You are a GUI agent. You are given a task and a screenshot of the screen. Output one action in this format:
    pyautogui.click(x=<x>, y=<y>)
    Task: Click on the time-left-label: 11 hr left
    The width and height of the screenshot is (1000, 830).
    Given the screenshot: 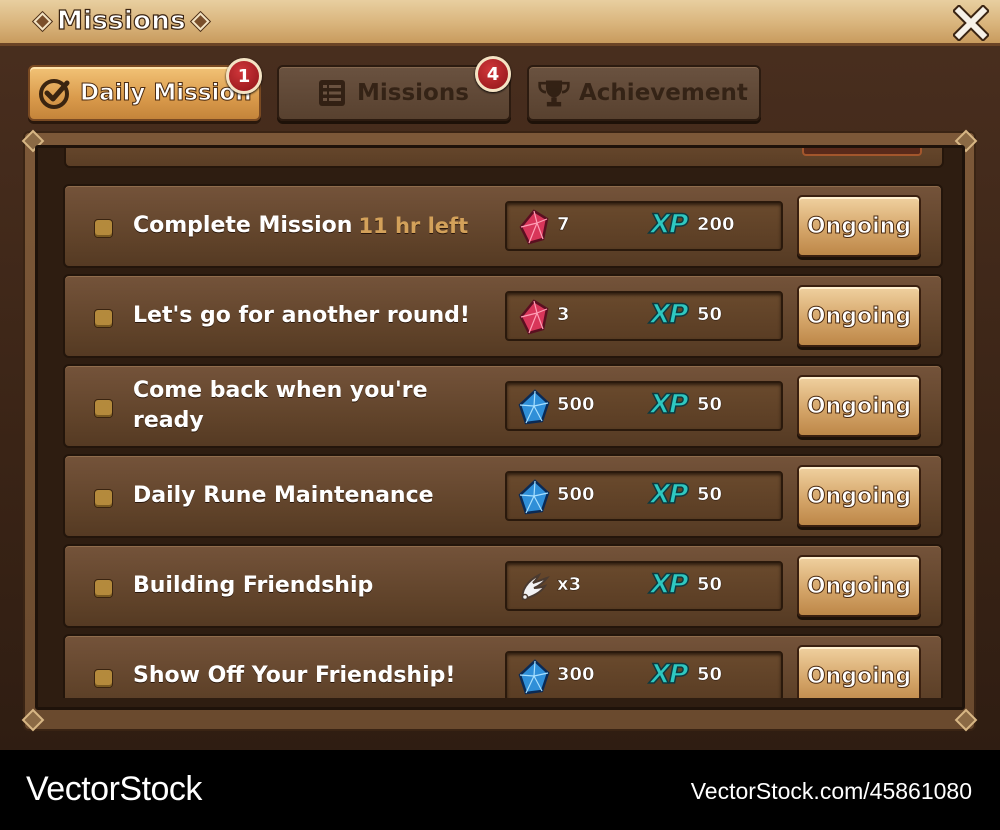 What is the action you would take?
    pyautogui.click(x=413, y=226)
    